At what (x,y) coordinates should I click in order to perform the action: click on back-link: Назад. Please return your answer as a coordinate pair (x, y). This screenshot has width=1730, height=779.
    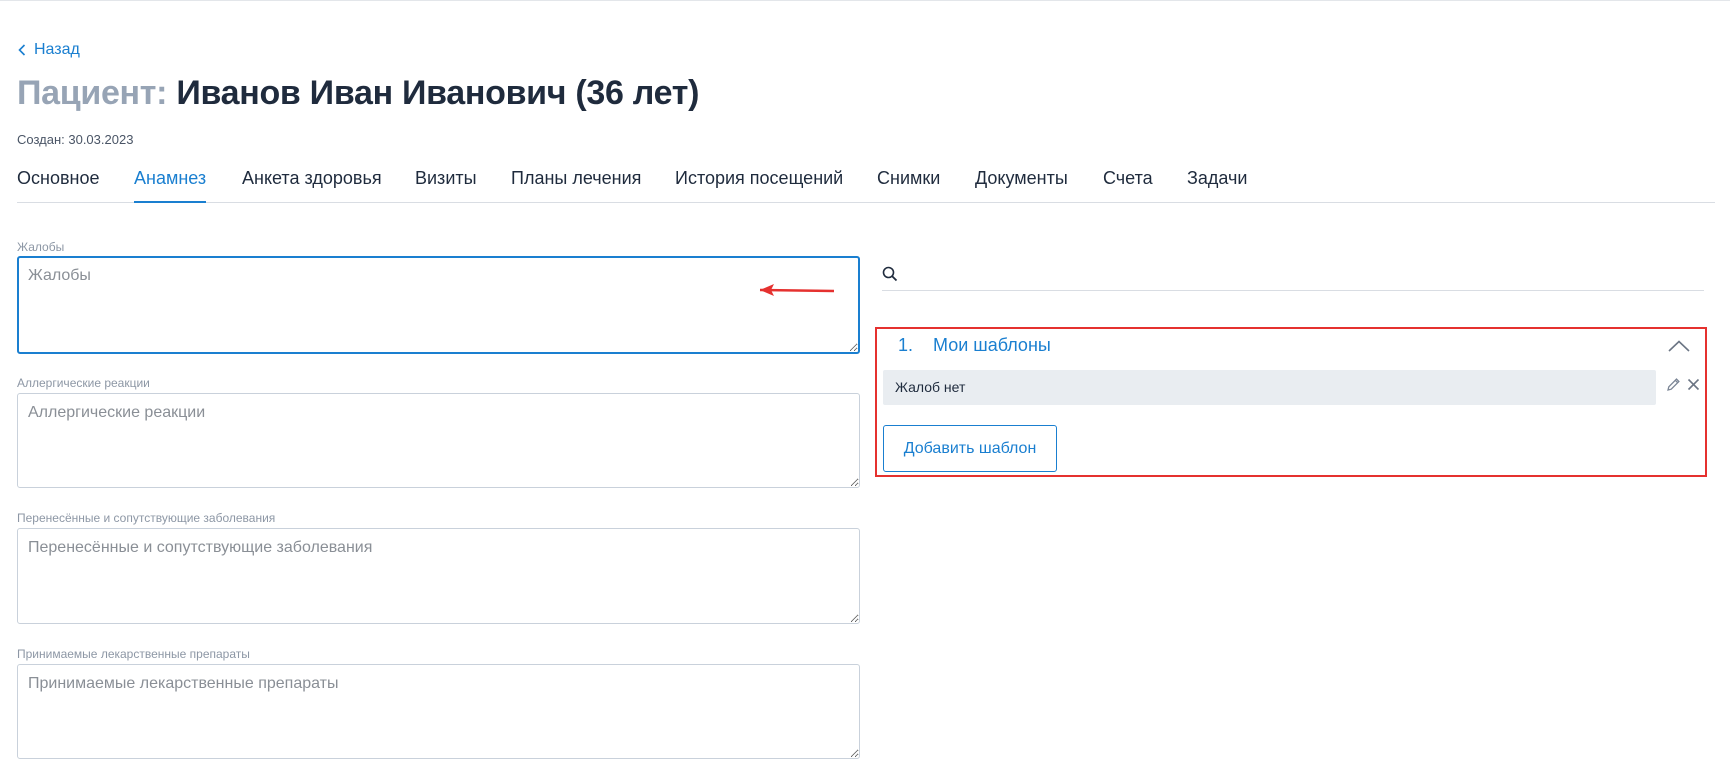
    Looking at the image, I should click on (49, 50).